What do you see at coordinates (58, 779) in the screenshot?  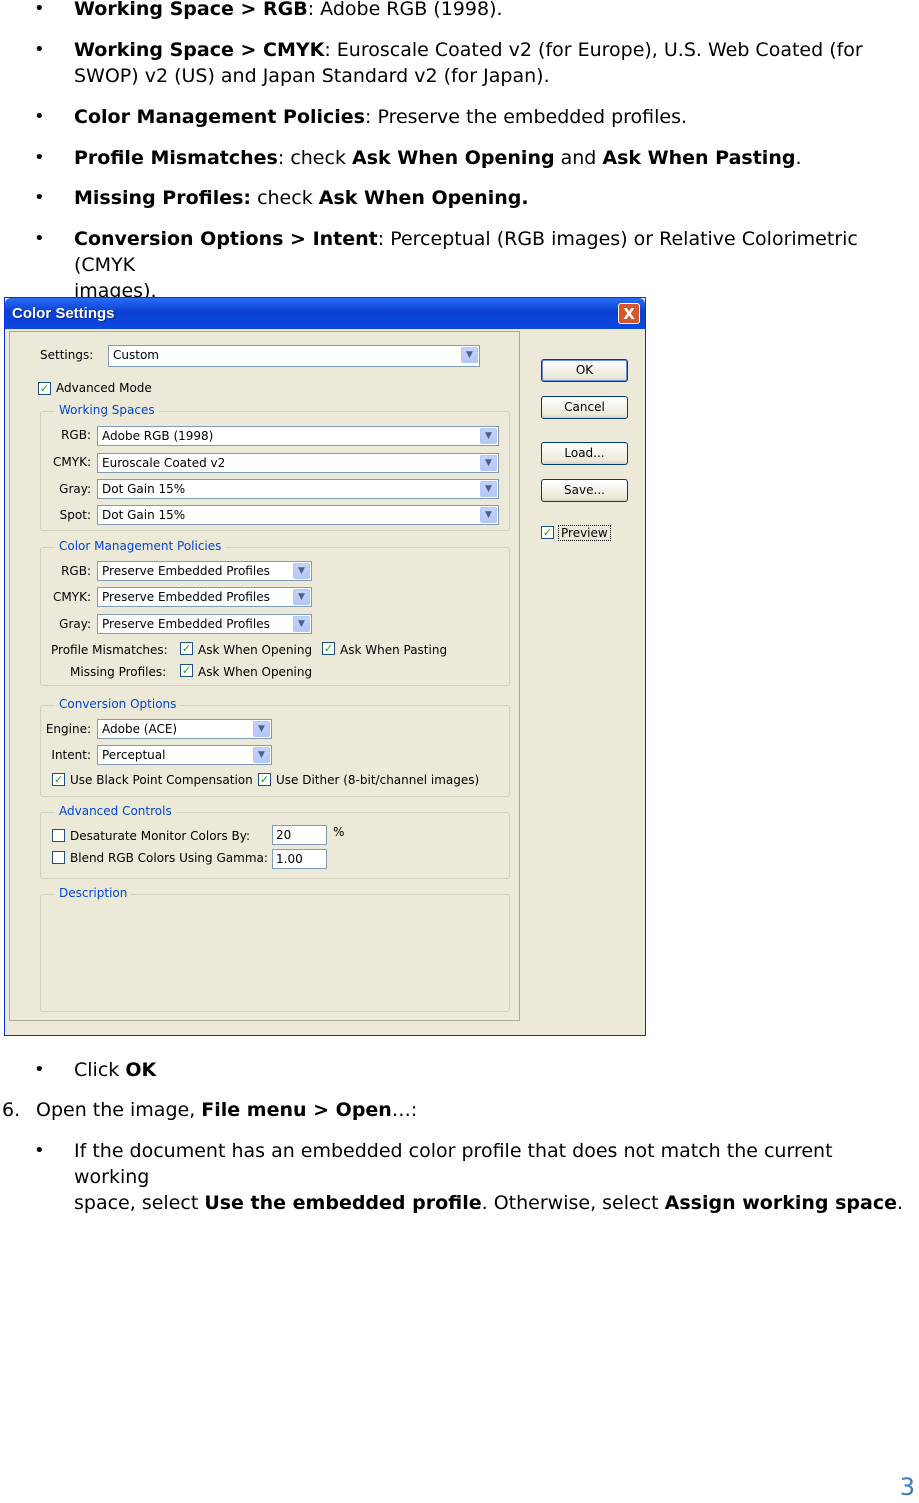 I see `black-point-checkbox: ✓` at bounding box center [58, 779].